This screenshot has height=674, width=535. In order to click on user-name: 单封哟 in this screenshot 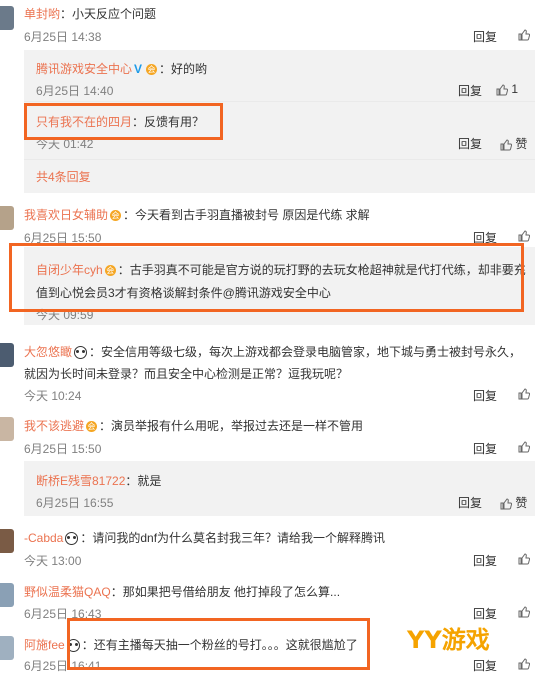, I will do `click(42, 14)`.